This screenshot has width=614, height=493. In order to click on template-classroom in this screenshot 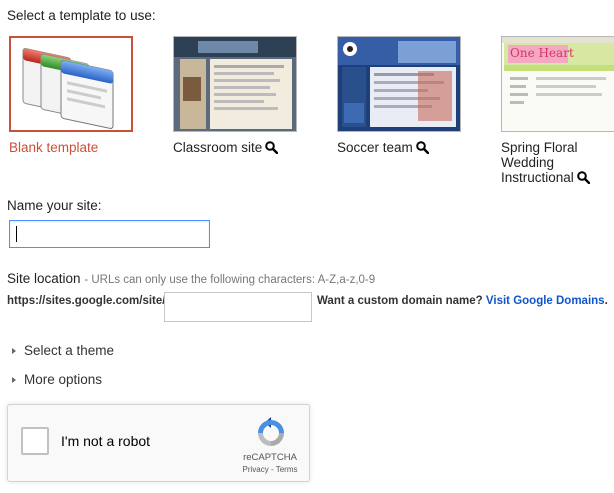, I will do `click(235, 84)`.